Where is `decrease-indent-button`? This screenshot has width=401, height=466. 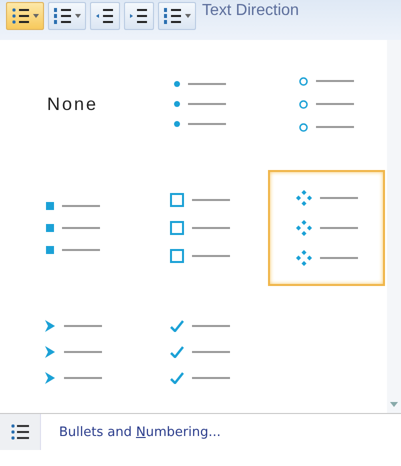
decrease-indent-button is located at coordinates (105, 16).